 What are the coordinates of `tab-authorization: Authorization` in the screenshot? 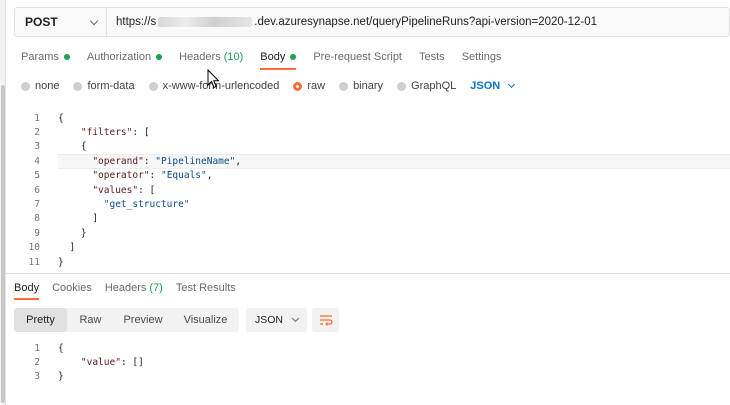 It's located at (124, 57).